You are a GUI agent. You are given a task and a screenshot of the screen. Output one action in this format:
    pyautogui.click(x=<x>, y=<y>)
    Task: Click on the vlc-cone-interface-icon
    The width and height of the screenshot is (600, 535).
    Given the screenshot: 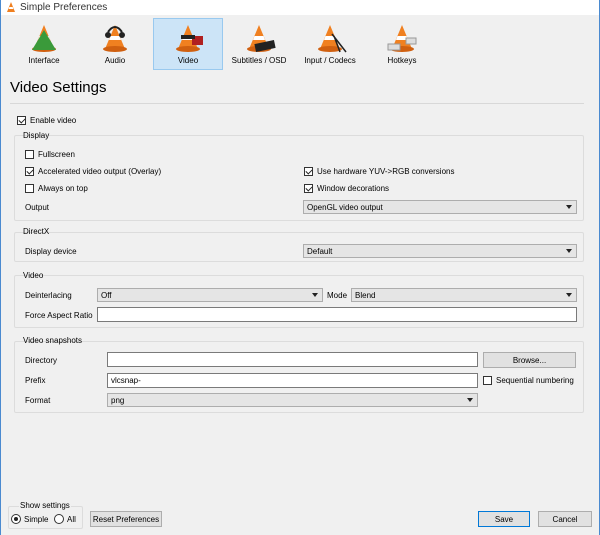 What is the action you would take?
    pyautogui.click(x=44, y=38)
    